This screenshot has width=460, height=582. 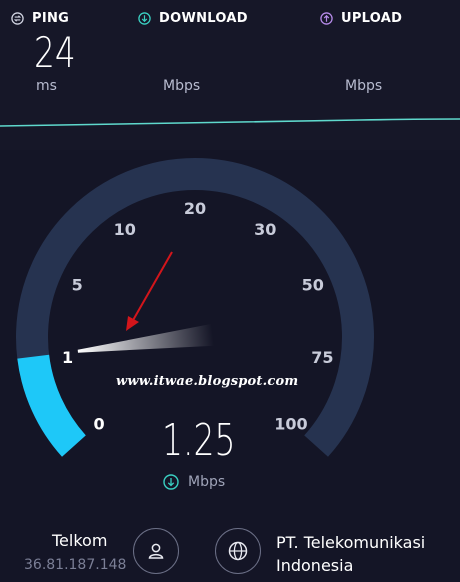 I want to click on gauge-tick-30: 30, so click(x=265, y=229).